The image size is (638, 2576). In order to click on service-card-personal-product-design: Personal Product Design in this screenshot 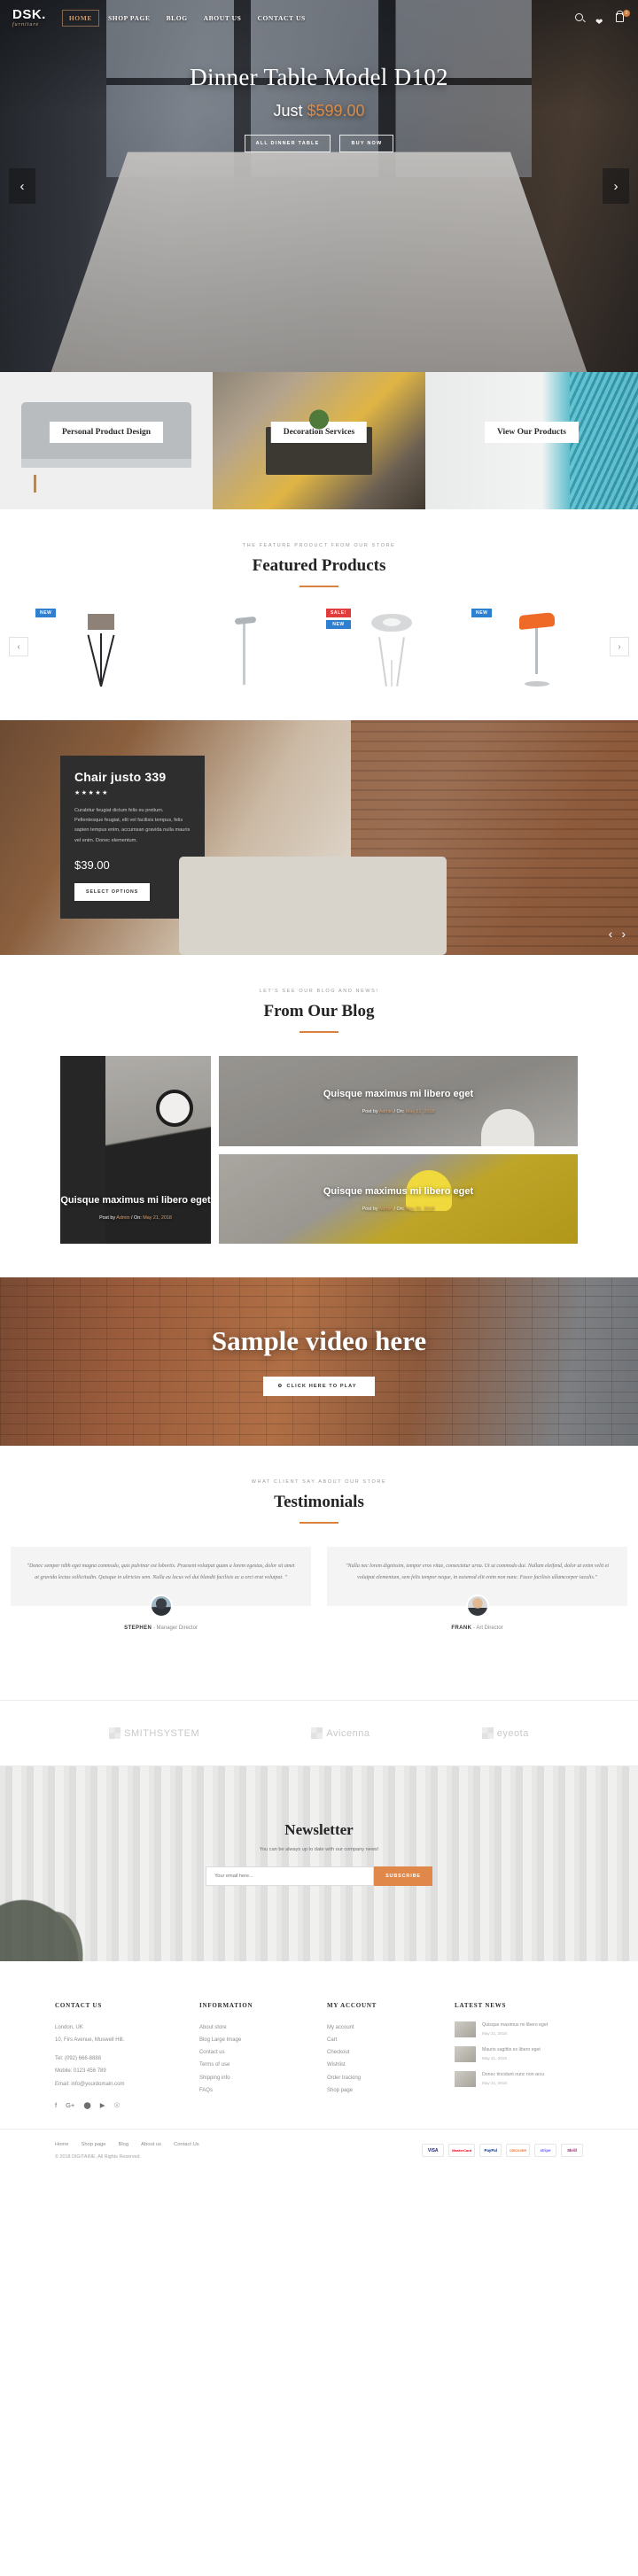, I will do `click(106, 440)`.